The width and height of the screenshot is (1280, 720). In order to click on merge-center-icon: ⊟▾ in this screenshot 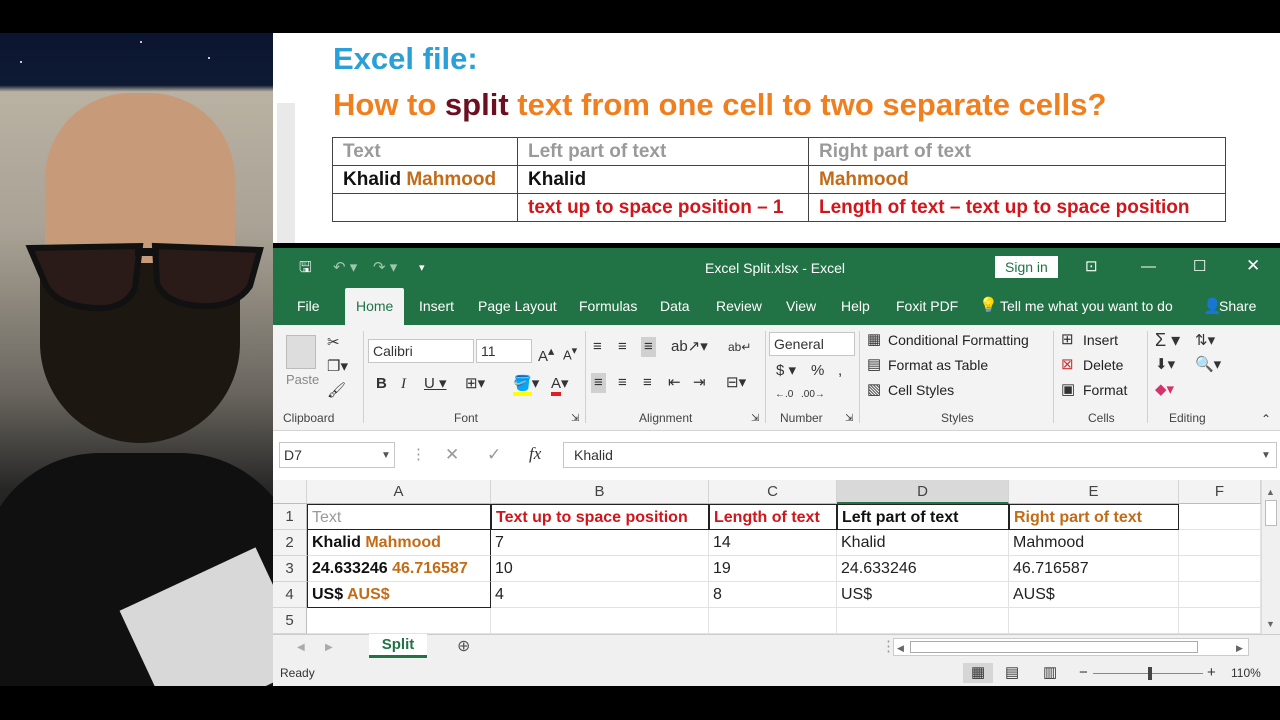, I will do `click(736, 383)`.